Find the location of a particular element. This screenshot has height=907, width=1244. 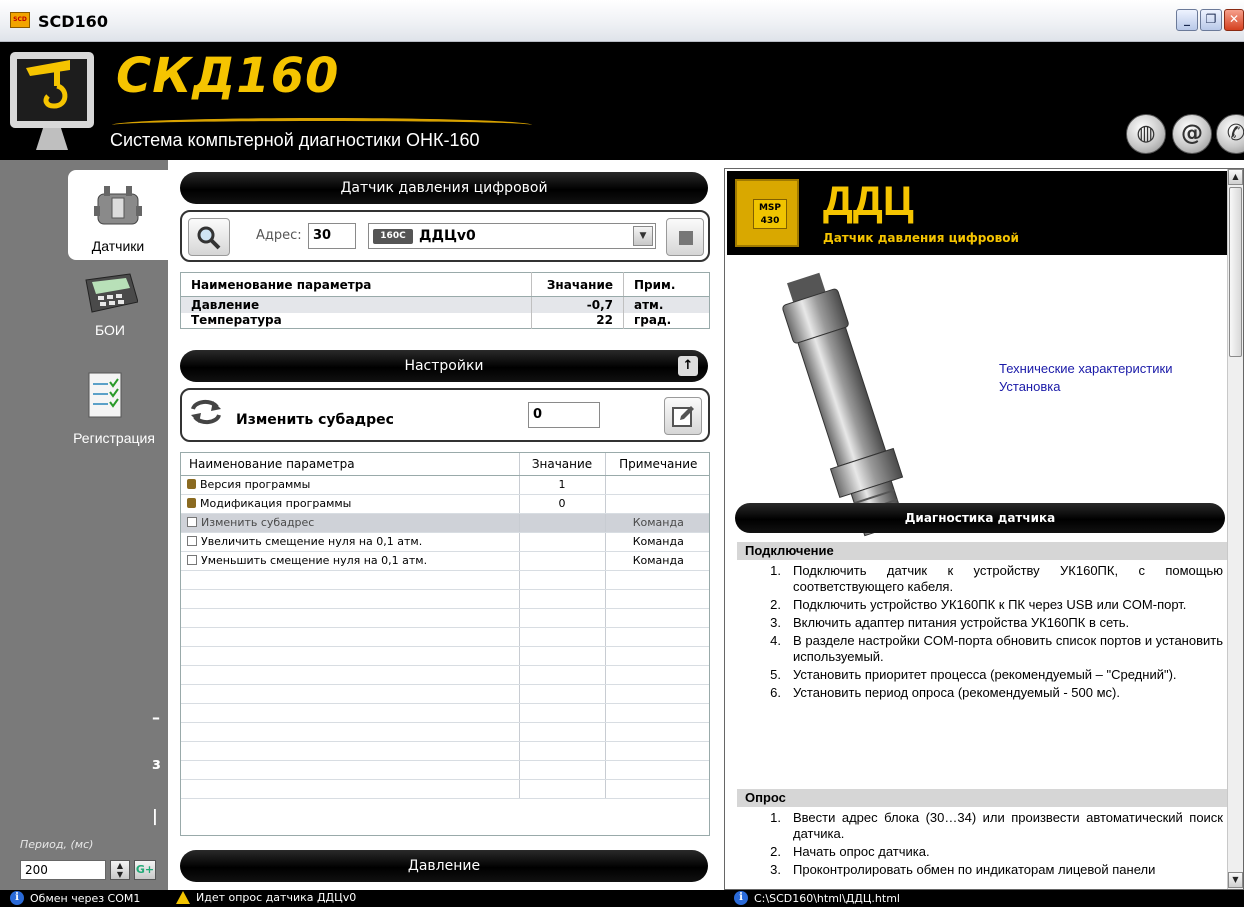

crane-hook-icon is located at coordinates (48, 84).